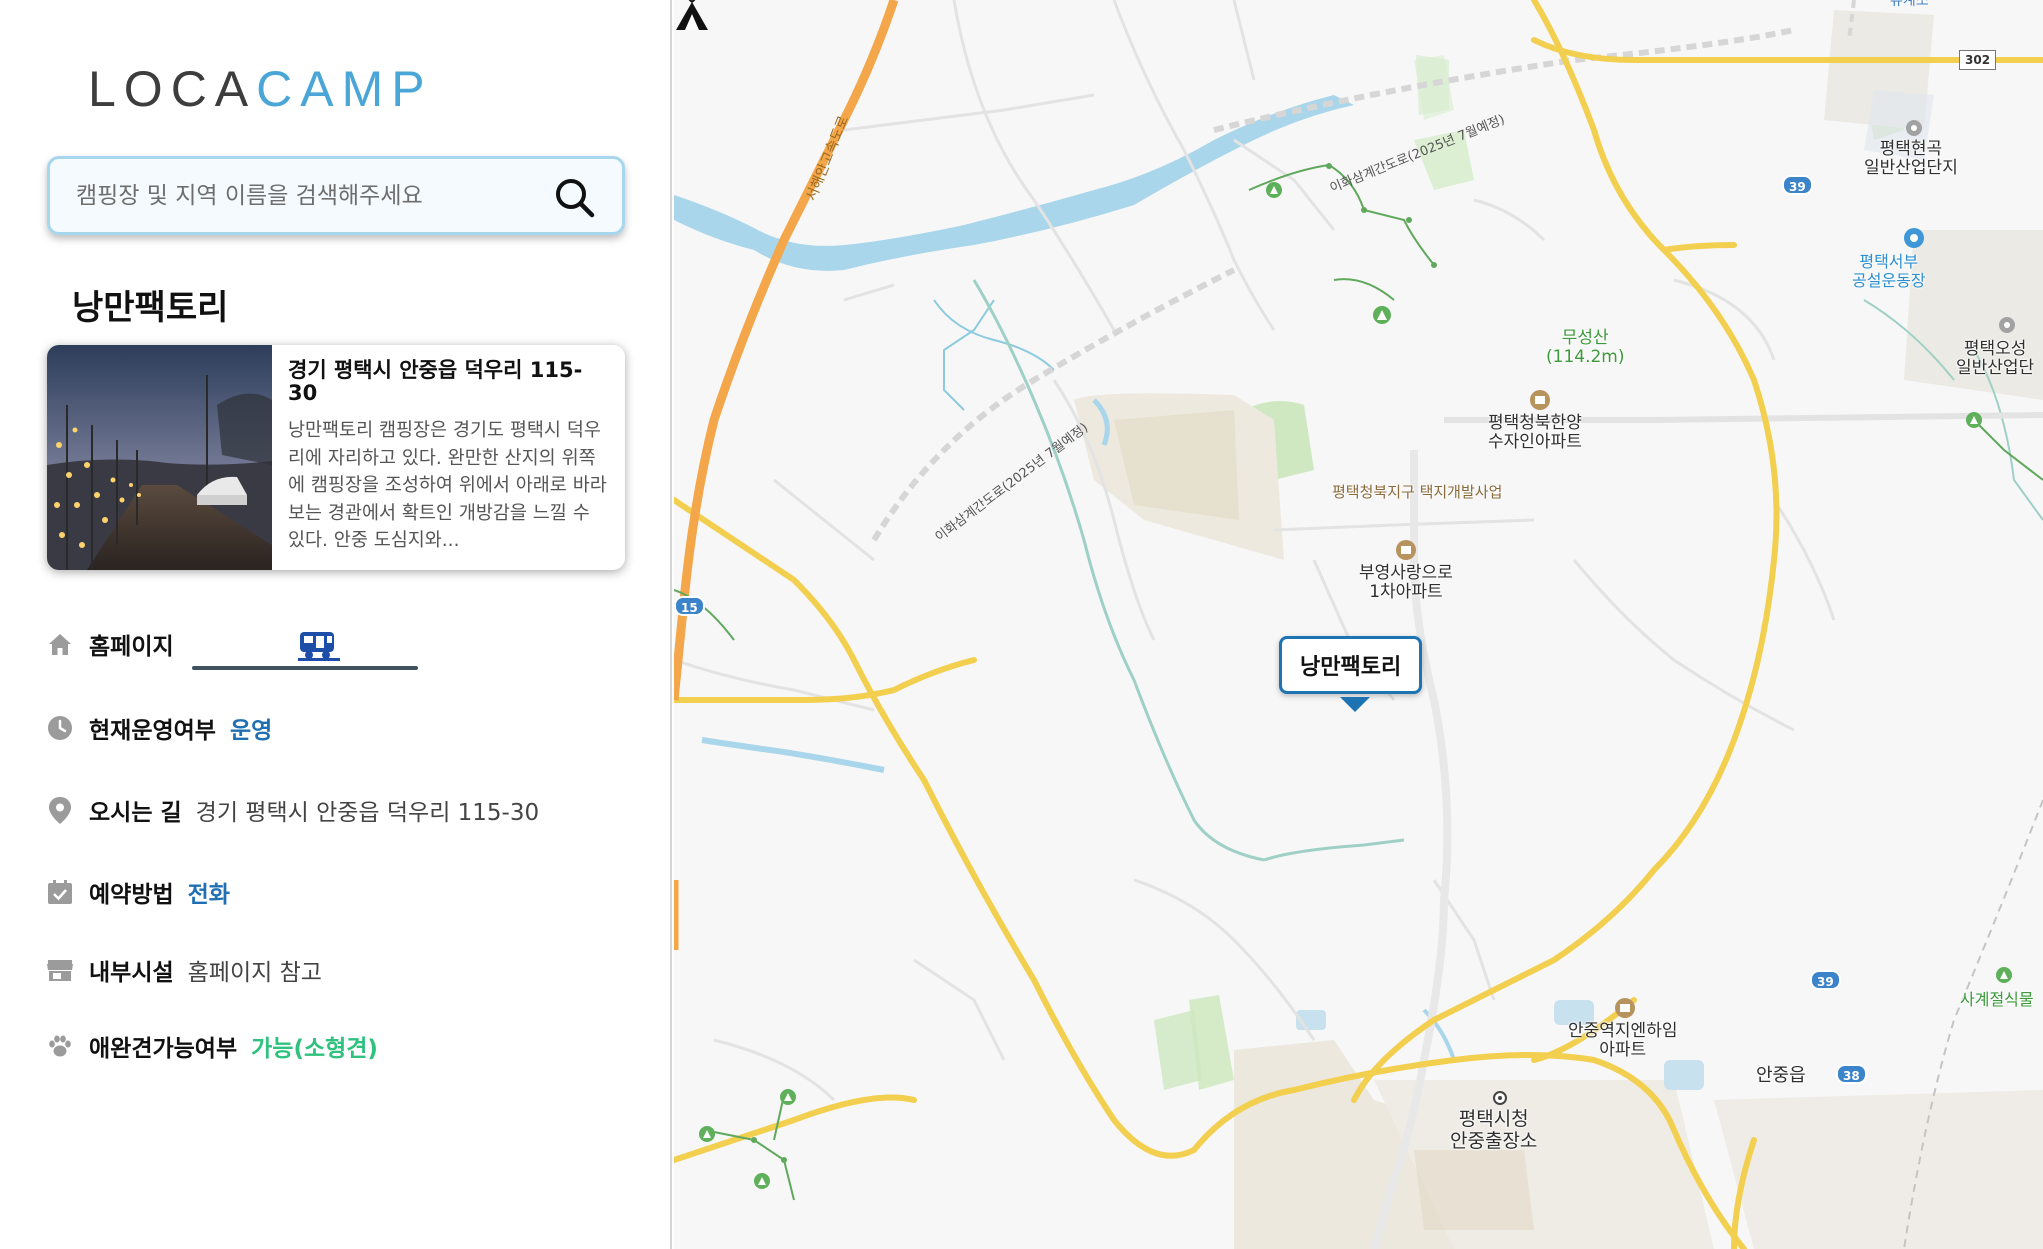  What do you see at coordinates (304, 668) in the screenshot?
I see `homepage-underline` at bounding box center [304, 668].